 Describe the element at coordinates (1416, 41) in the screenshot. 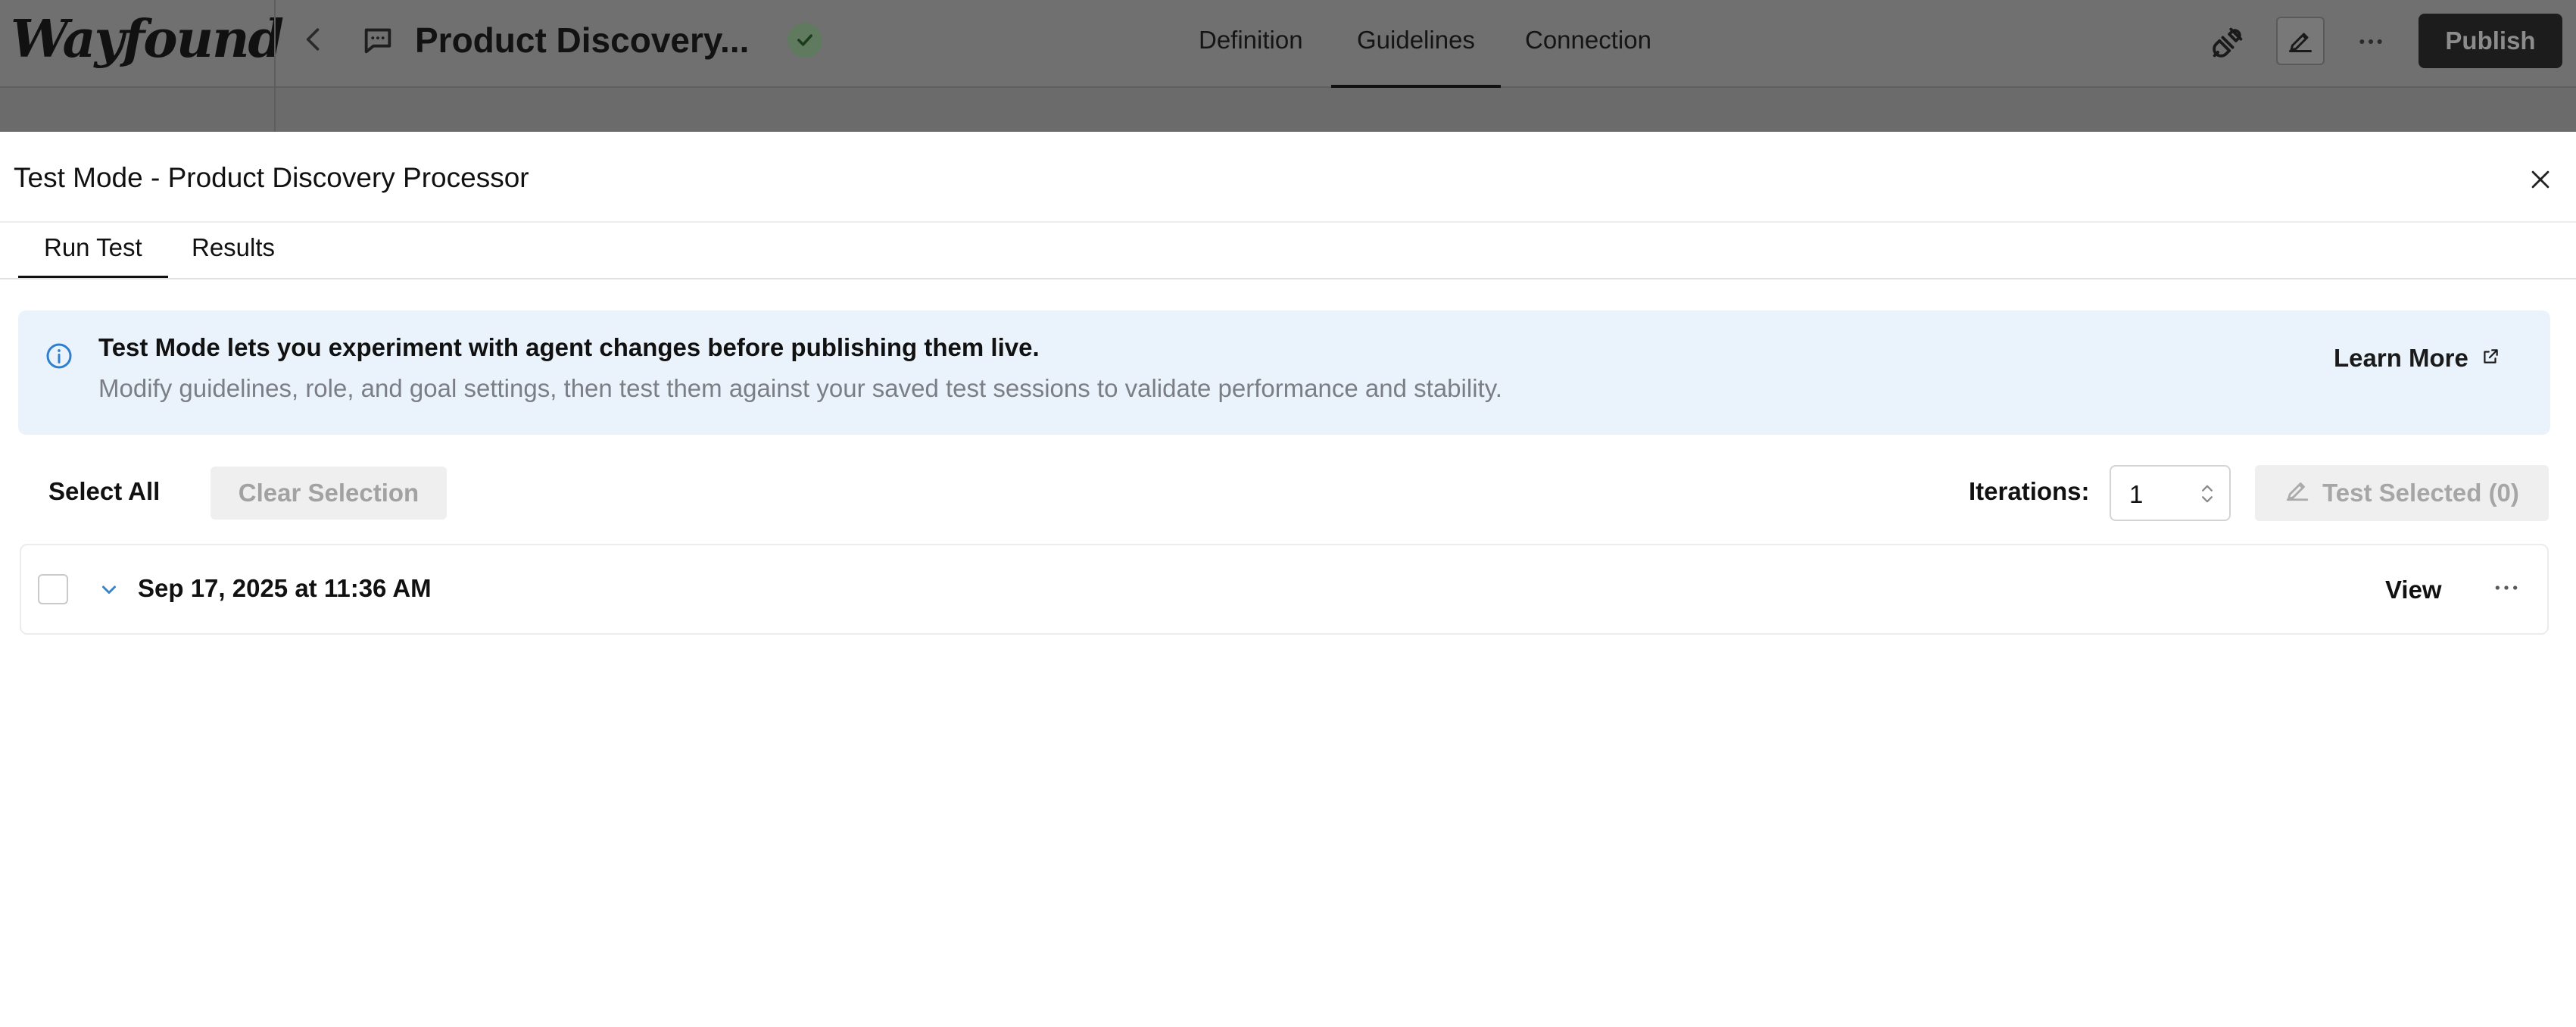

I see `nav-tab-guidelines: Guidelines` at that location.